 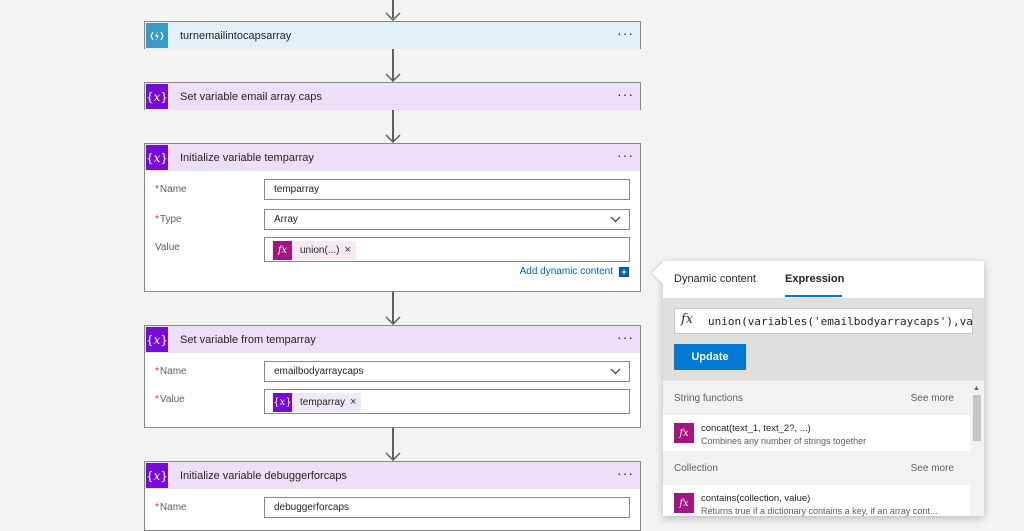 I want to click on lightning-bolt-icon, so click(x=157, y=35).